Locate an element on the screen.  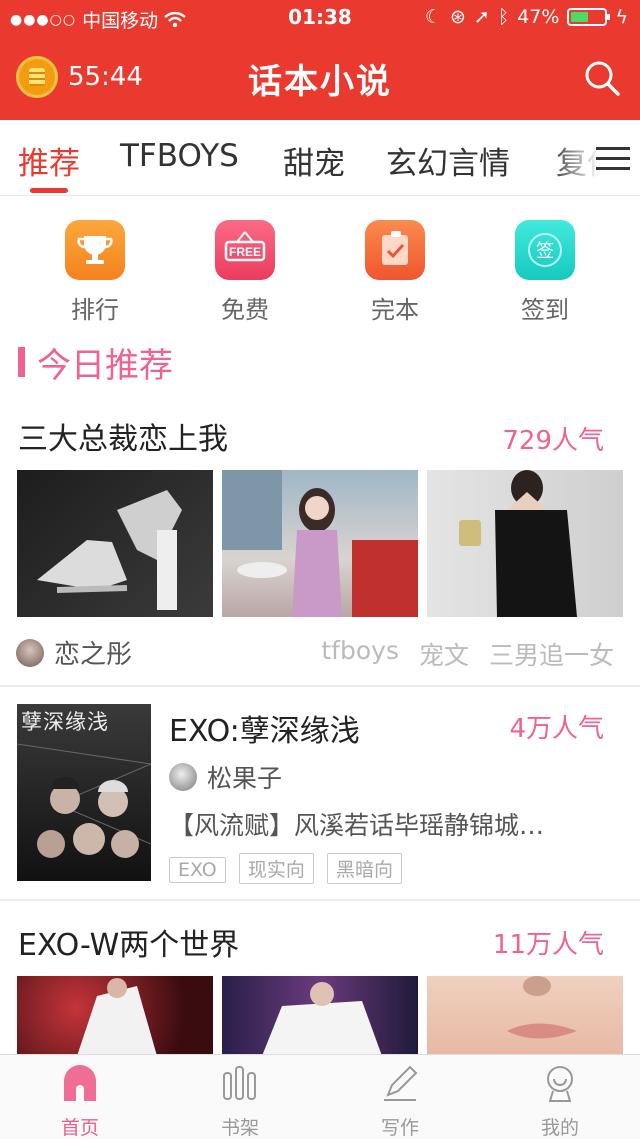
profile-icon is located at coordinates (560, 1084).